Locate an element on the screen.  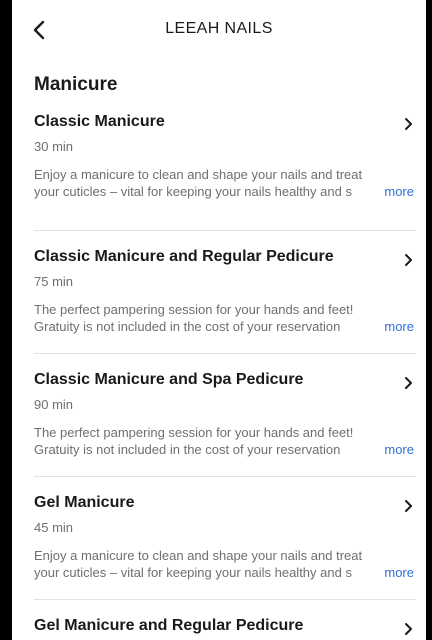
service-item: Gel Manicure and Regular Pedicure is located at coordinates (225, 620).